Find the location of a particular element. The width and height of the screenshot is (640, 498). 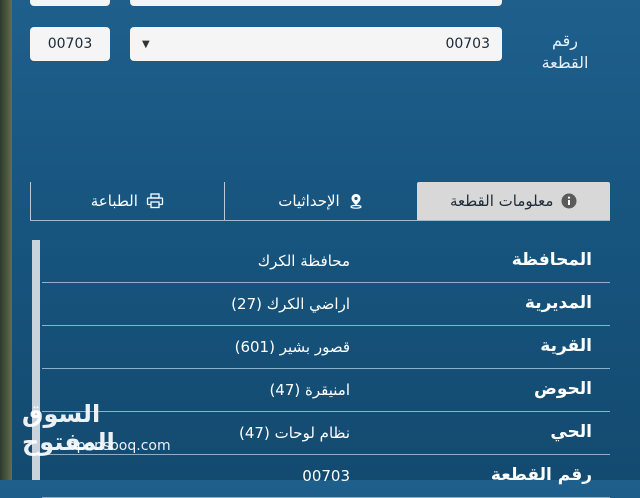

table-row: المحافظة محافظة الكرك is located at coordinates (326, 261).